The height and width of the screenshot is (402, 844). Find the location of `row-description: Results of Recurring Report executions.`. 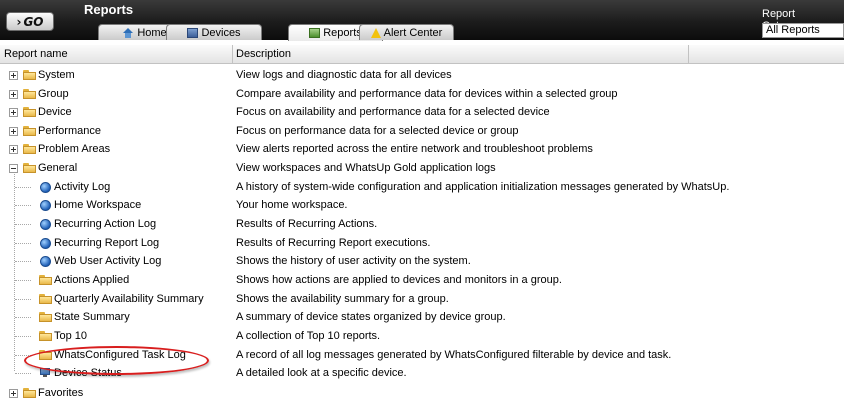

row-description: Results of Recurring Report executions. is located at coordinates (333, 243).